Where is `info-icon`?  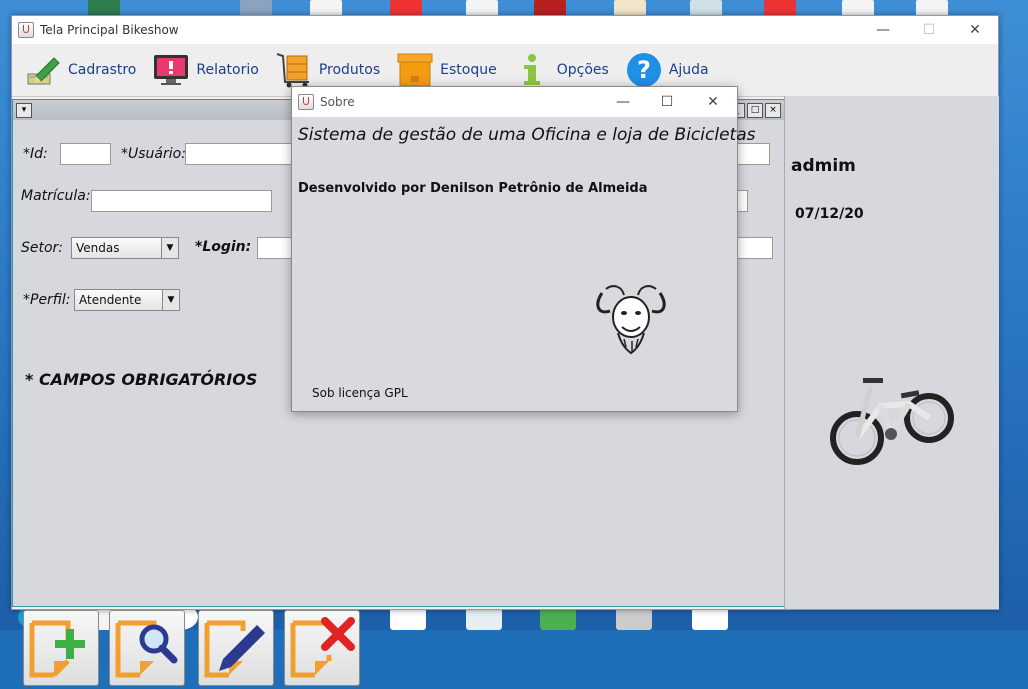 info-icon is located at coordinates (531, 69).